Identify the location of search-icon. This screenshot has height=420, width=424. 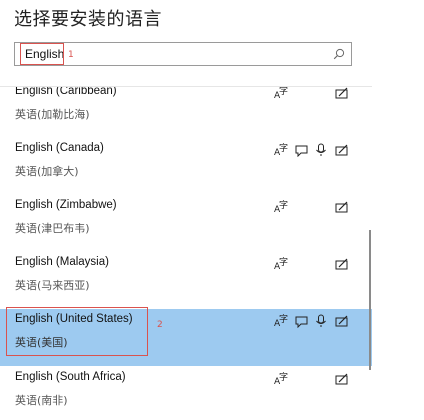
(339, 56).